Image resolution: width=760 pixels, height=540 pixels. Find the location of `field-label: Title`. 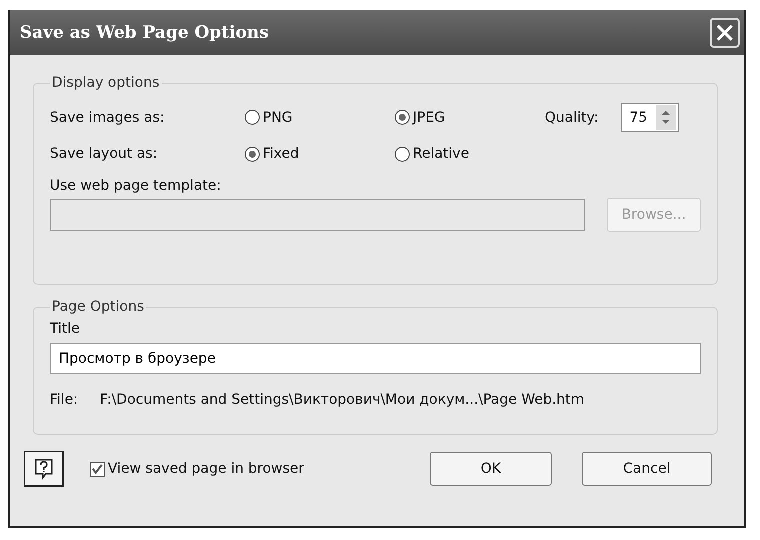

field-label: Title is located at coordinates (66, 329).